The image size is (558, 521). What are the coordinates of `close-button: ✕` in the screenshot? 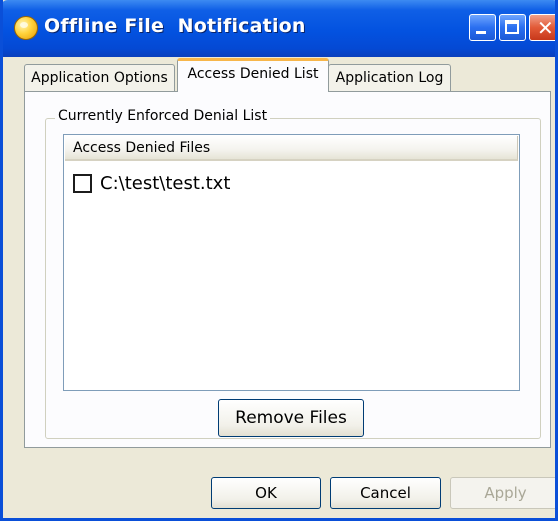 It's located at (542, 27).